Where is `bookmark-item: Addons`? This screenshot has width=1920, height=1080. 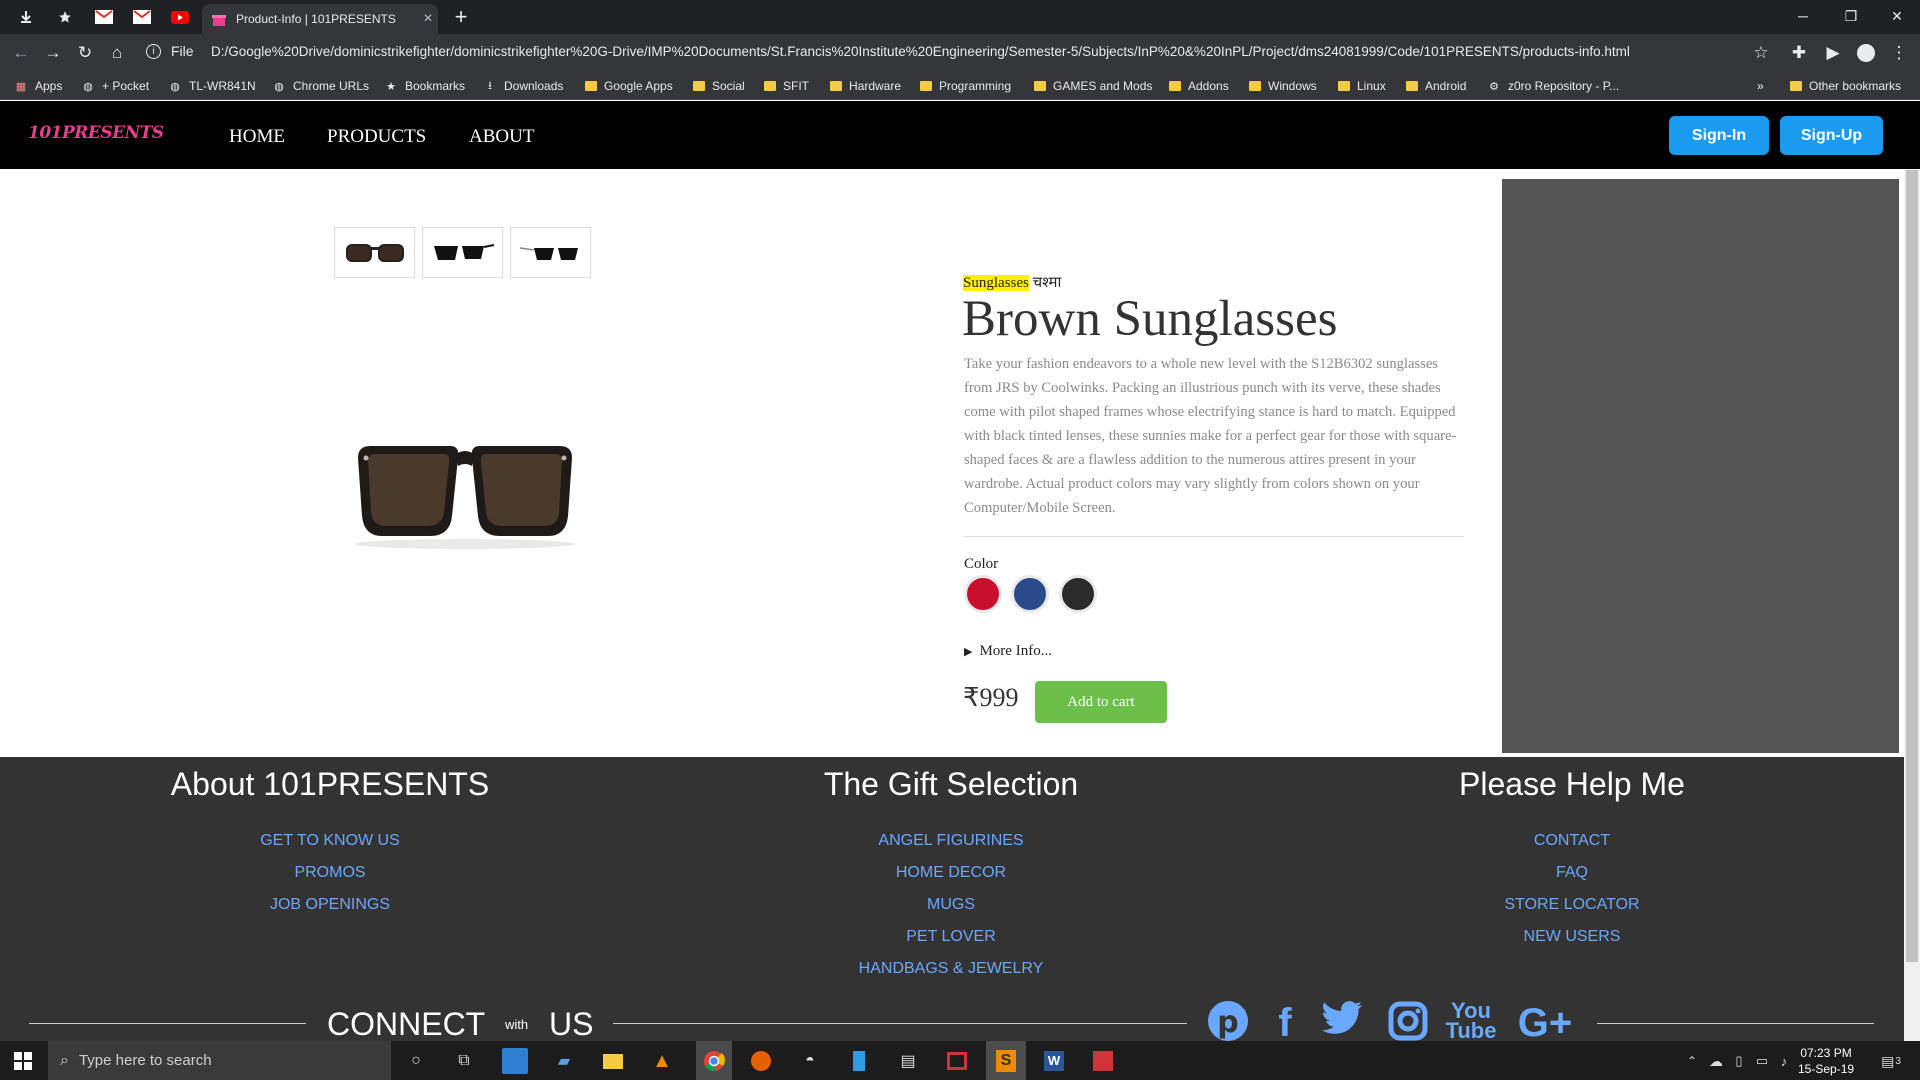
bookmark-item: Addons is located at coordinates (1199, 86).